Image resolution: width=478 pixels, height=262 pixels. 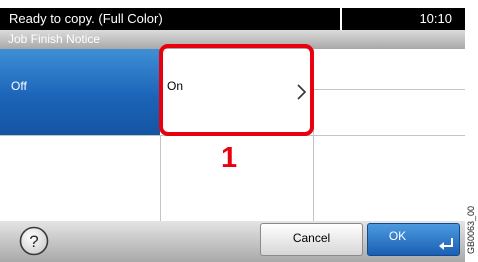 I want to click on on-option-button: On, so click(x=237, y=92).